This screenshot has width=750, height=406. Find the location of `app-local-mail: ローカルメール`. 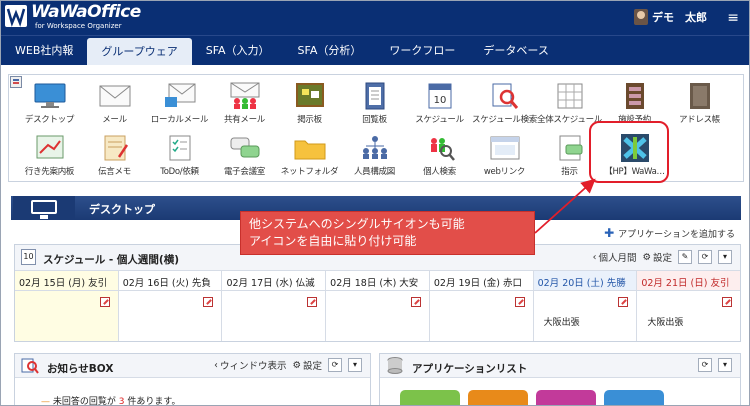

app-local-mail: ローカルメール is located at coordinates (179, 105).